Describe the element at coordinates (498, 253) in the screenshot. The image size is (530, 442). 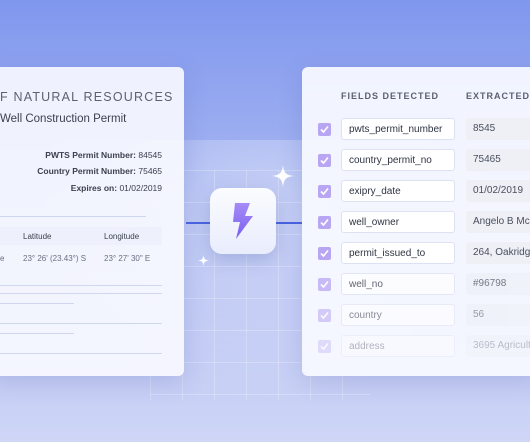
I see `extracted-value: 264, Oakridge` at that location.